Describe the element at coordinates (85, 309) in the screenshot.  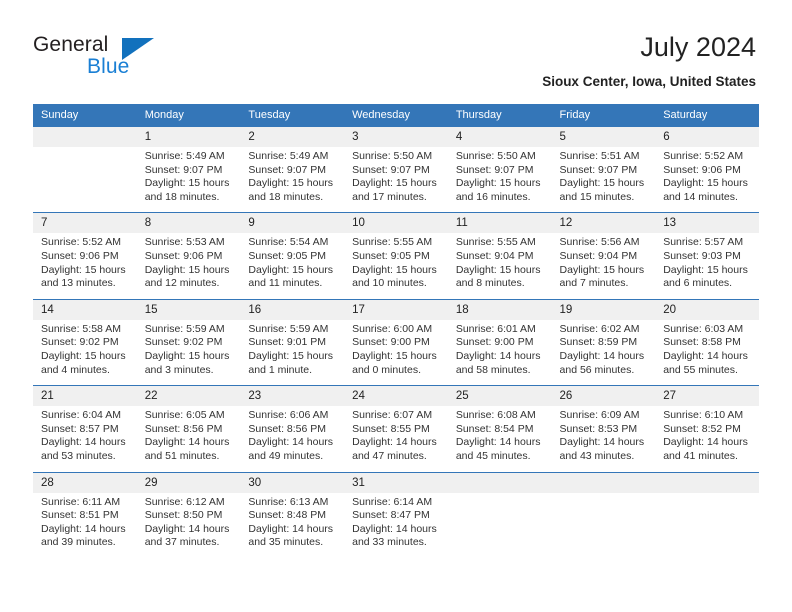
I see `day-number: 14` at that location.